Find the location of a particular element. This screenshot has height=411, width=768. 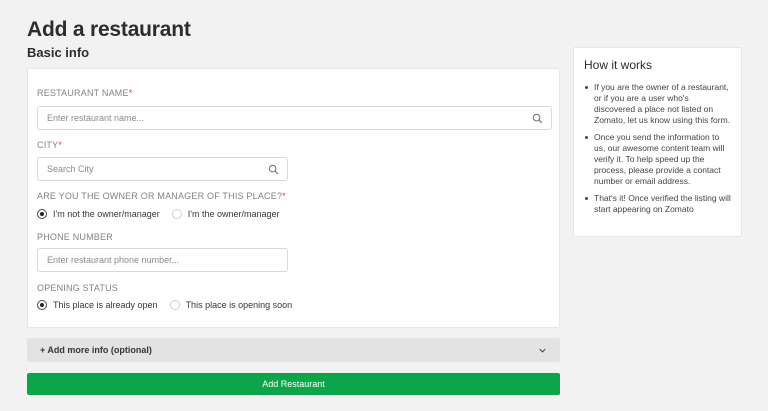

city-label: CITY* is located at coordinates (50, 145).